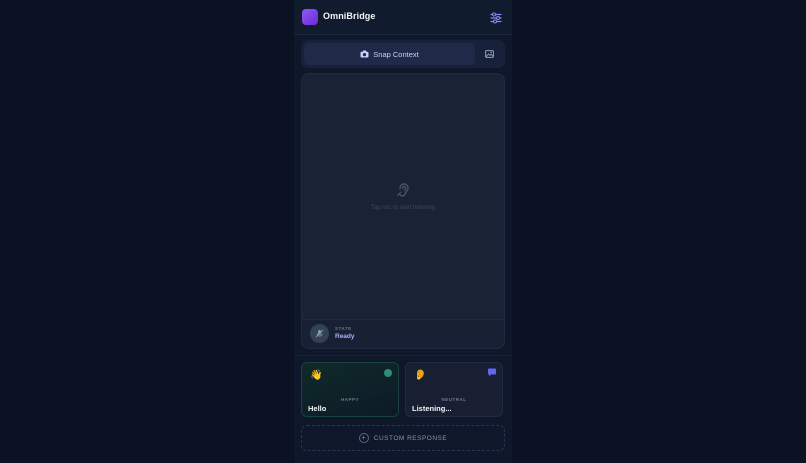  Describe the element at coordinates (310, 17) in the screenshot. I see `app-logo` at that location.